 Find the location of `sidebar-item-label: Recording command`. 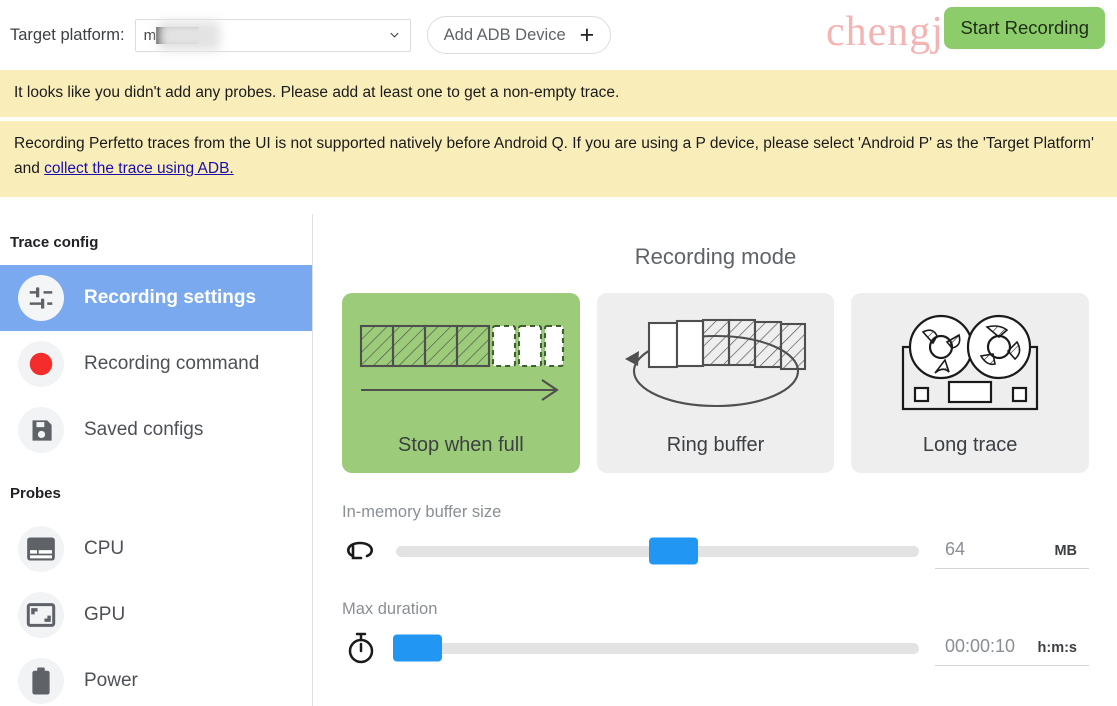

sidebar-item-label: Recording command is located at coordinates (172, 363).